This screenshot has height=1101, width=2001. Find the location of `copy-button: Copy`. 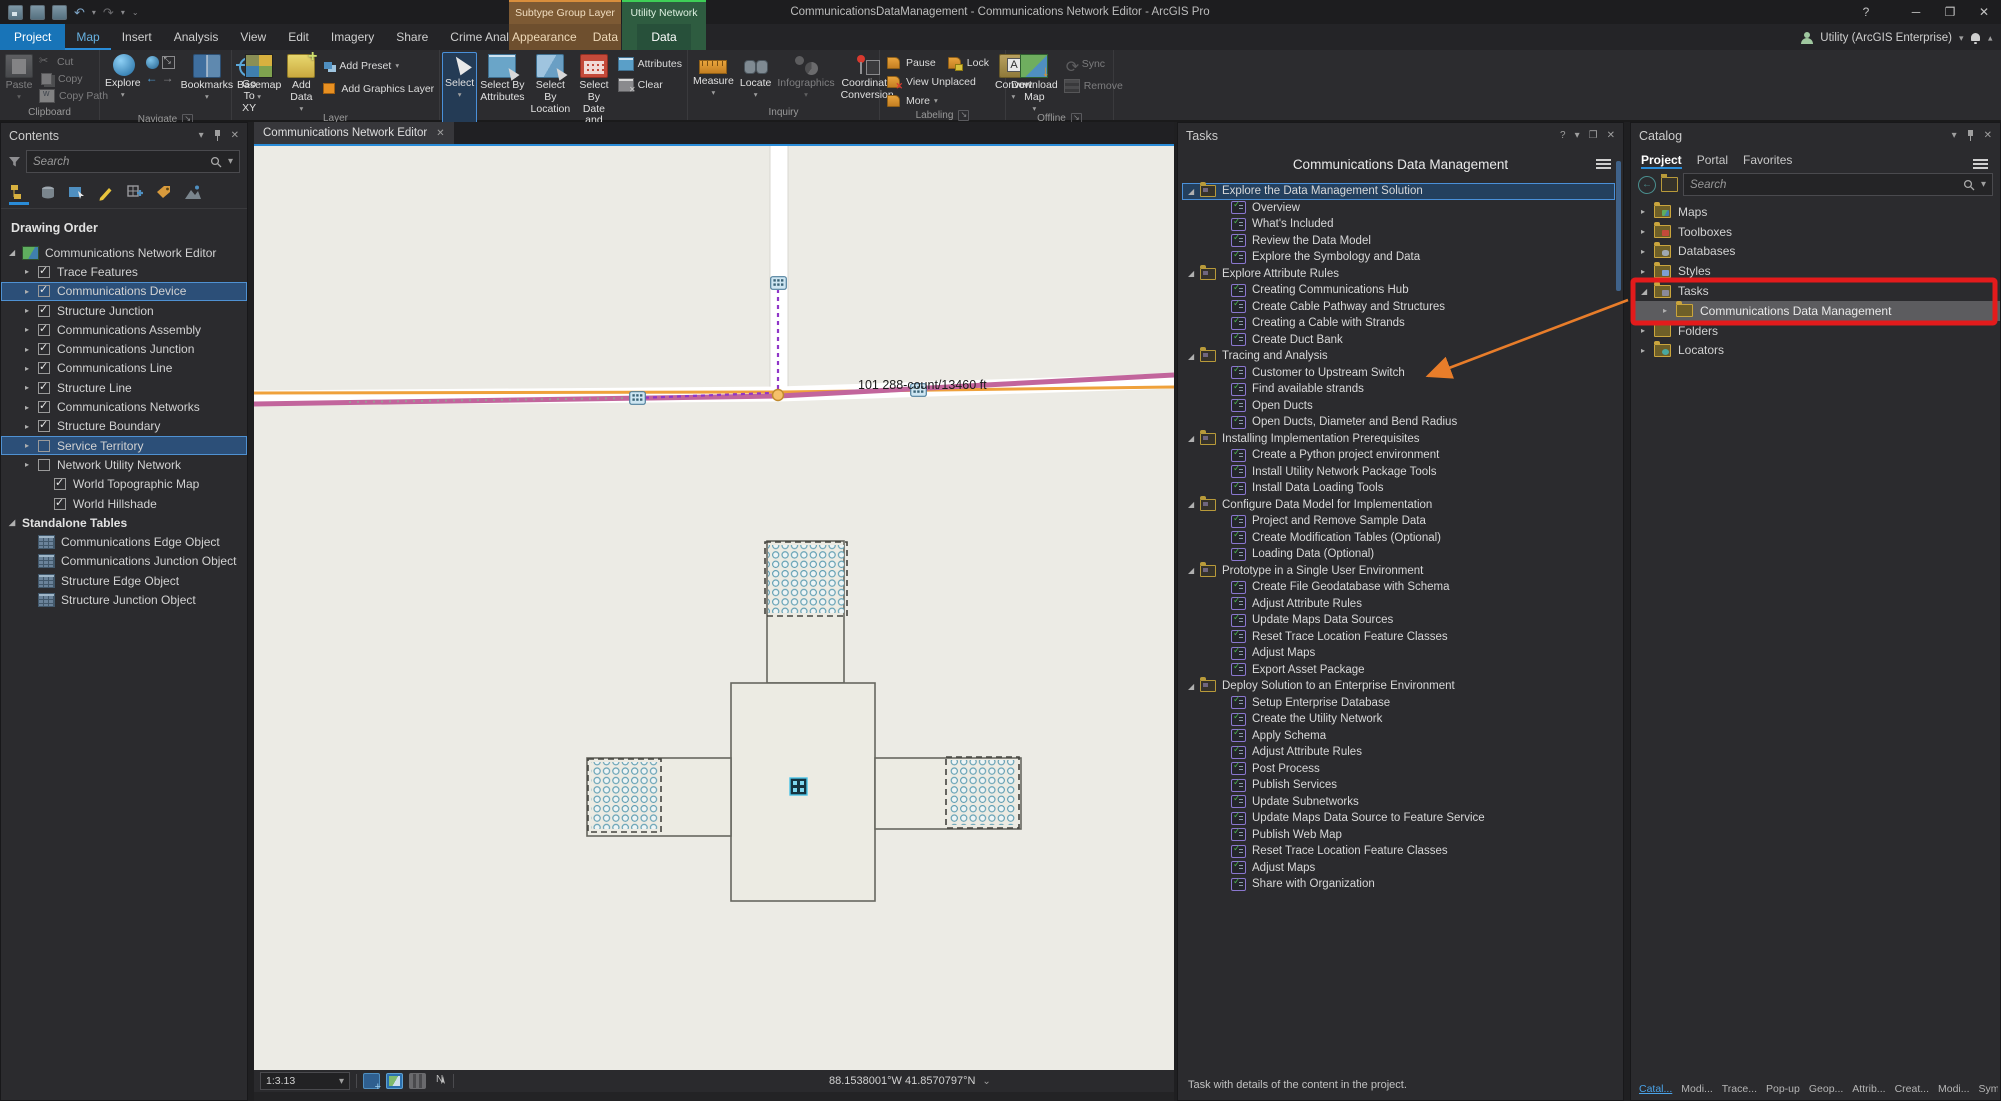

copy-button: Copy is located at coordinates (73, 78).